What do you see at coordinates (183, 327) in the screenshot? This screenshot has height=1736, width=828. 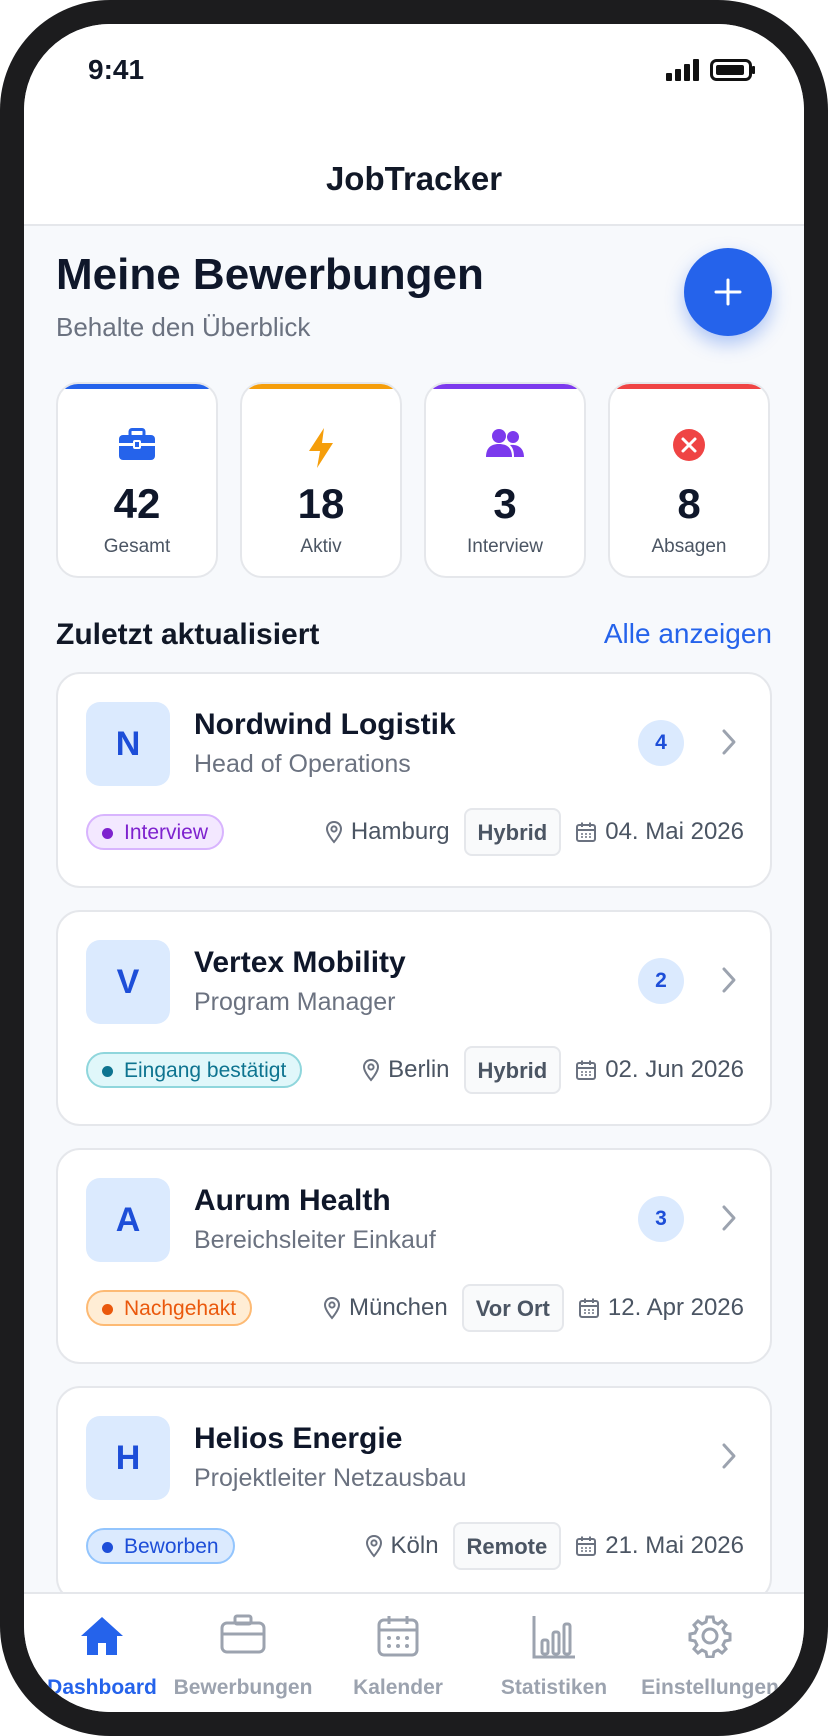 I see `page-subtitle: Behalte den Überblick` at bounding box center [183, 327].